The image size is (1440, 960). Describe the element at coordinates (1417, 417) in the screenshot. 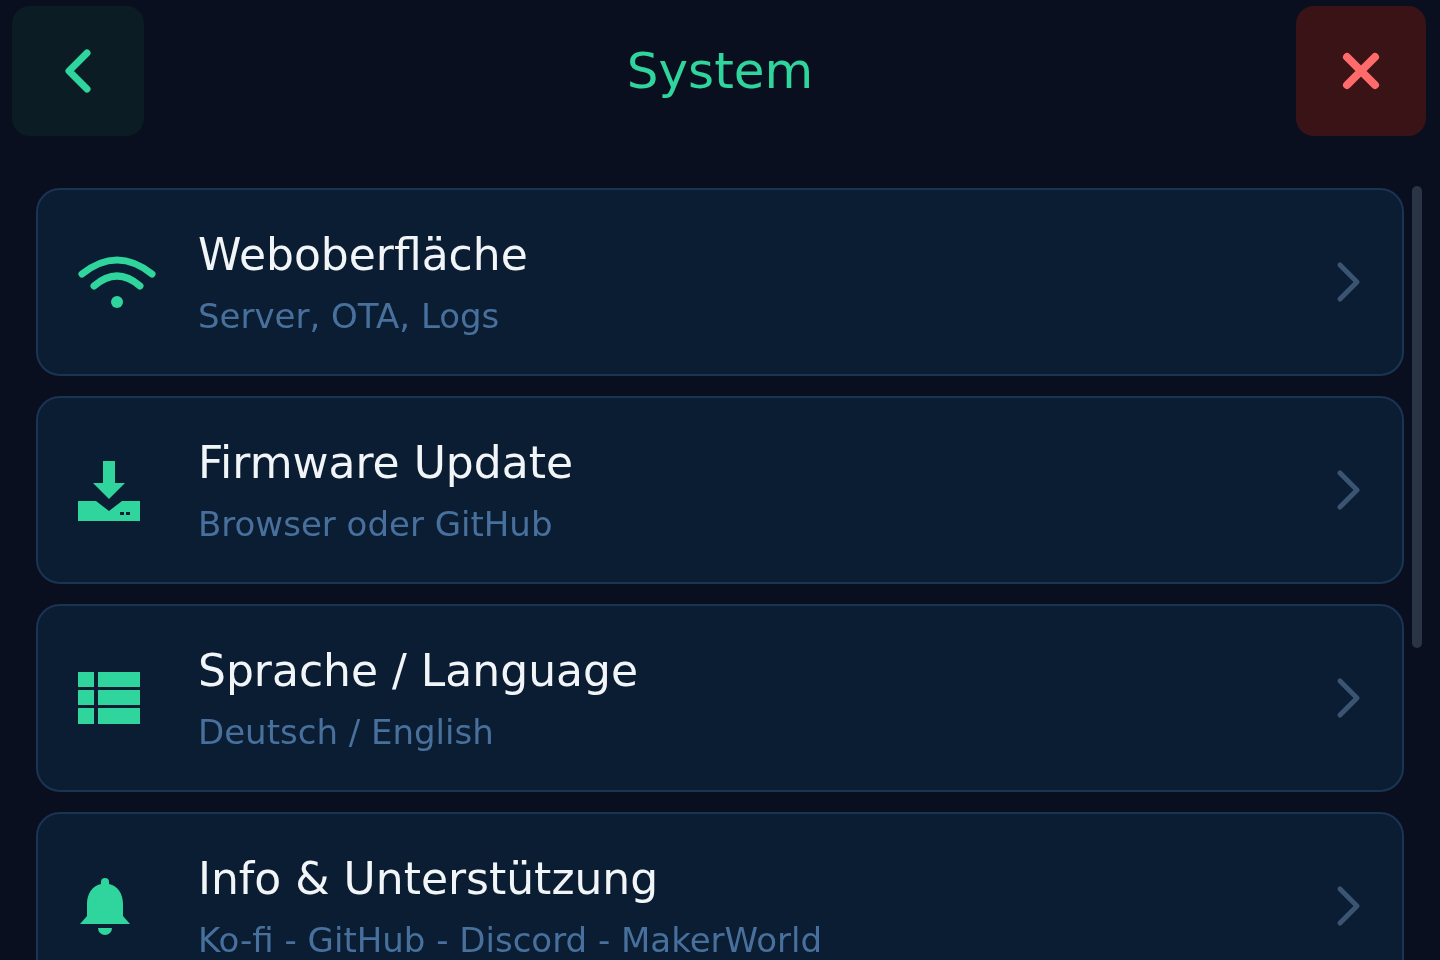

I see `scrollbar` at that location.